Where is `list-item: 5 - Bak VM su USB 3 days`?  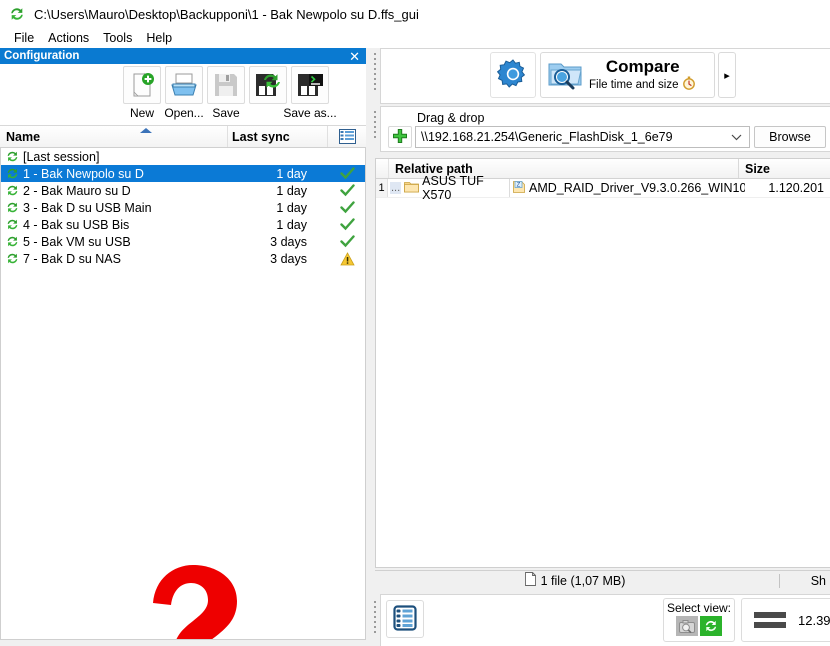
list-item: 5 - Bak VM su USB 3 days is located at coordinates (183, 241).